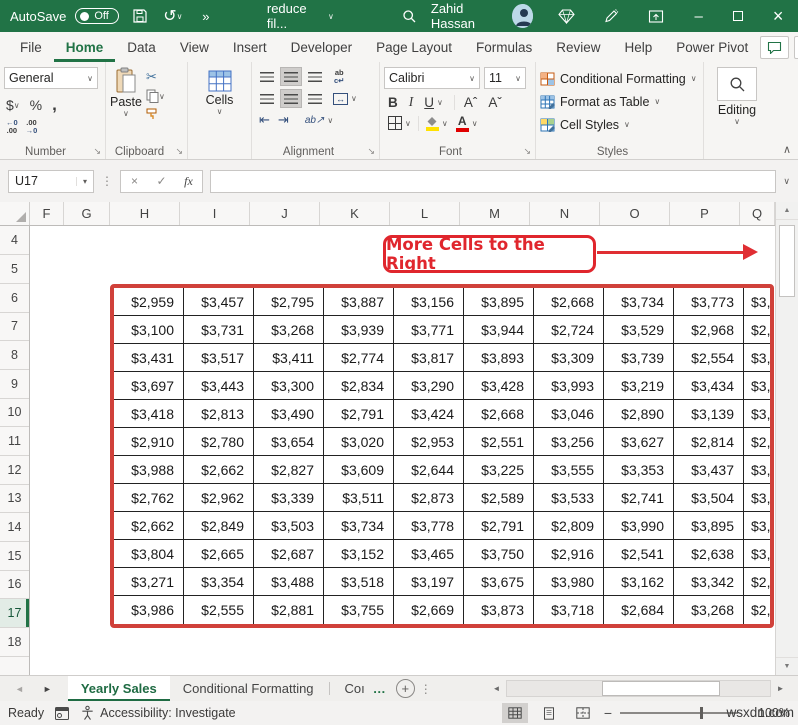 The image size is (798, 725). Describe the element at coordinates (359, 526) in the screenshot. I see `cell: $3,734` at that location.